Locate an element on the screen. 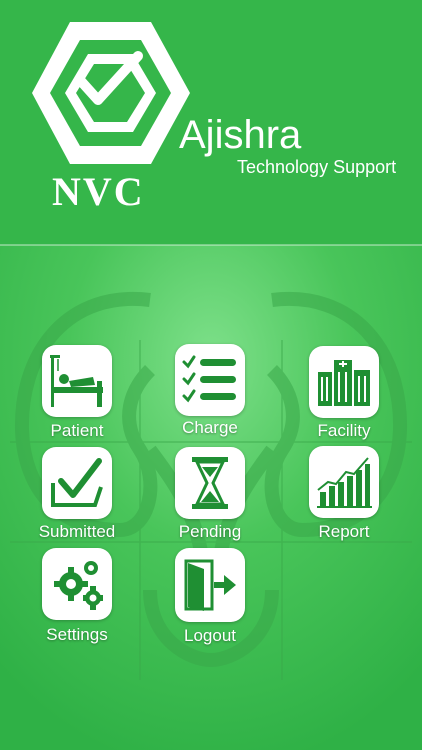  menu-item-facility: Facility is located at coordinates (344, 393).